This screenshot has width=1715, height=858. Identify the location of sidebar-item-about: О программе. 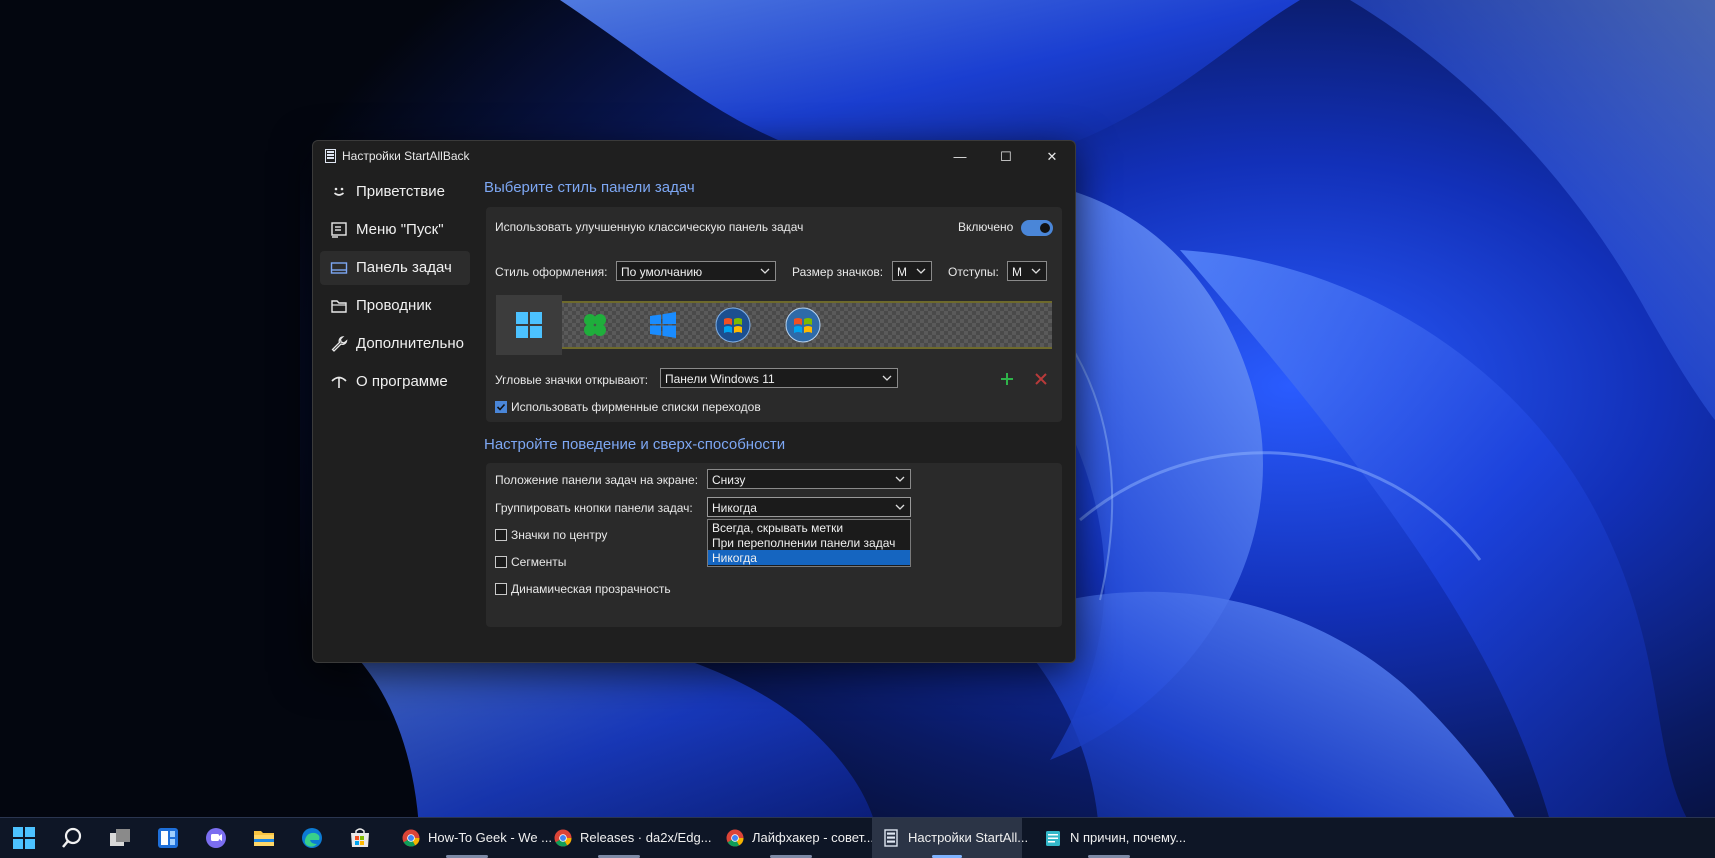
(395, 382).